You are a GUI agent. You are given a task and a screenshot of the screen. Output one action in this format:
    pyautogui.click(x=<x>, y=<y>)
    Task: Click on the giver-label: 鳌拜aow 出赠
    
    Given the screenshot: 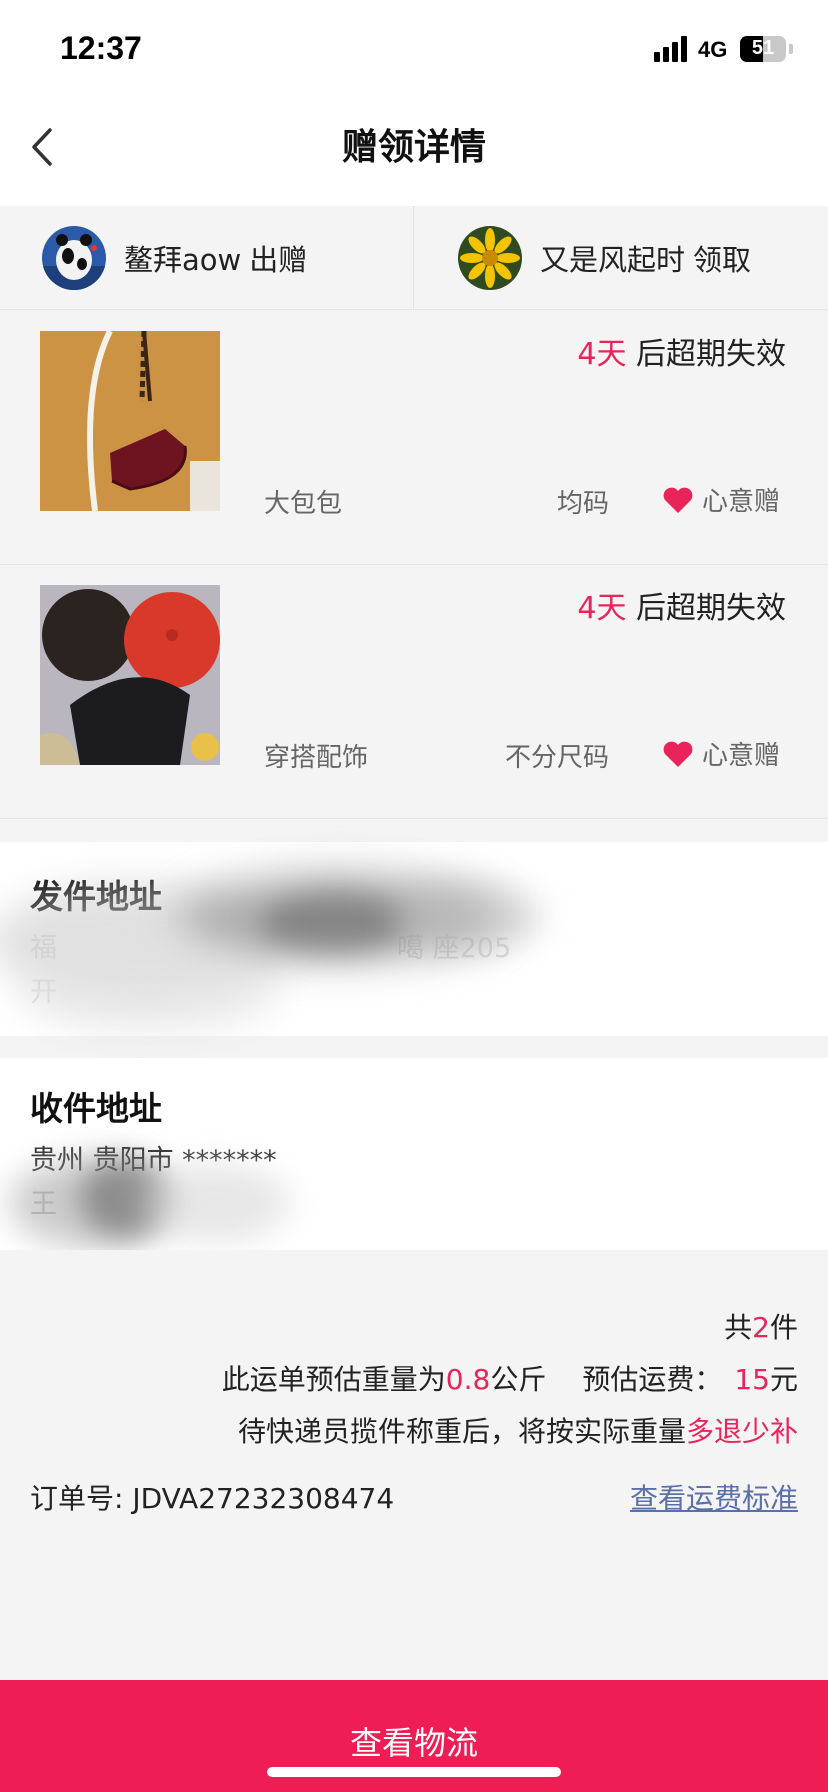 What is the action you would take?
    pyautogui.click(x=215, y=258)
    